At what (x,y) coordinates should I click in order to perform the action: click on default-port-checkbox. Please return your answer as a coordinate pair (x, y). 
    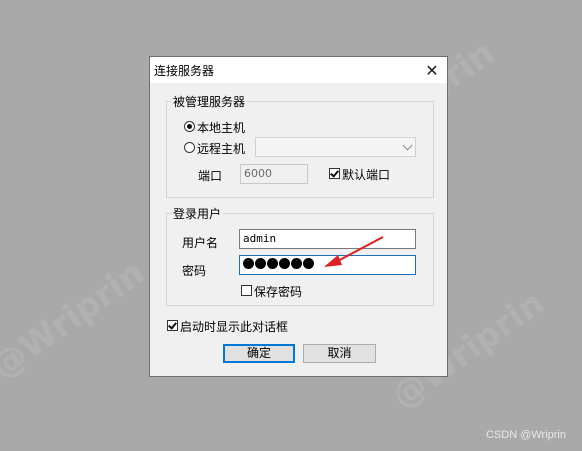
    Looking at the image, I should click on (334, 173).